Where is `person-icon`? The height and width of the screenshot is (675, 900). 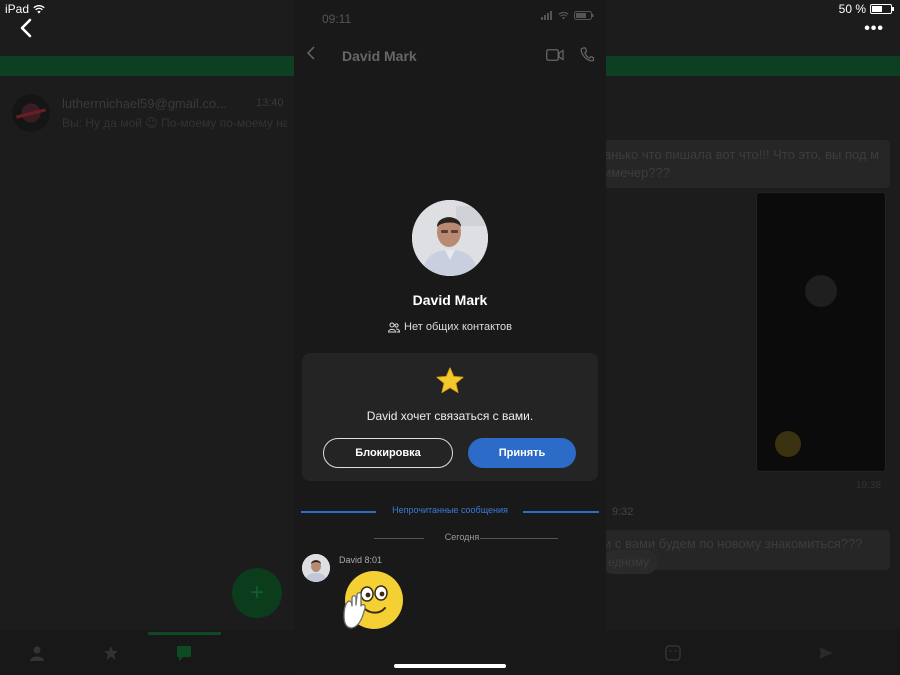 person-icon is located at coordinates (37, 653).